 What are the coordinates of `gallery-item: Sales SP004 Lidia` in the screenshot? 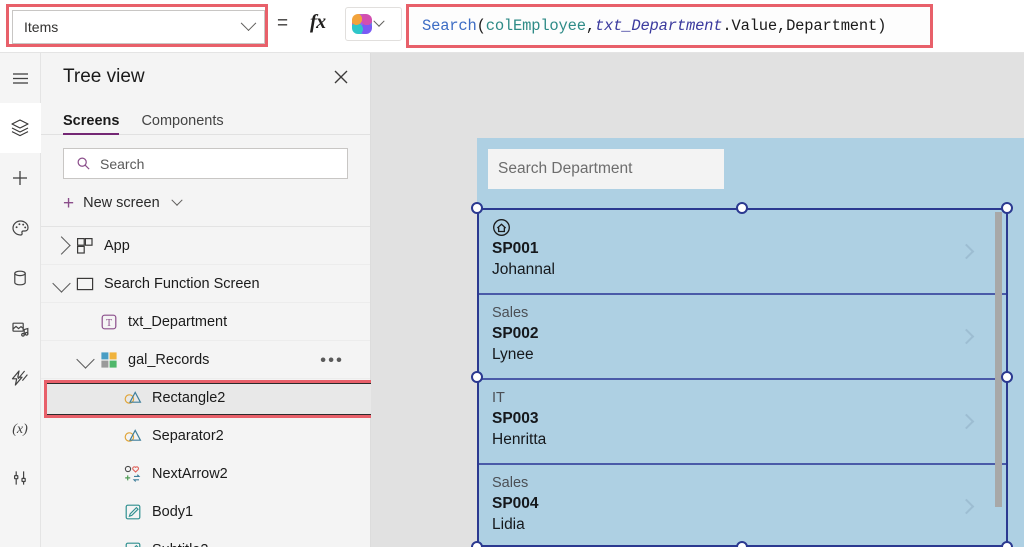 It's located at (742, 506).